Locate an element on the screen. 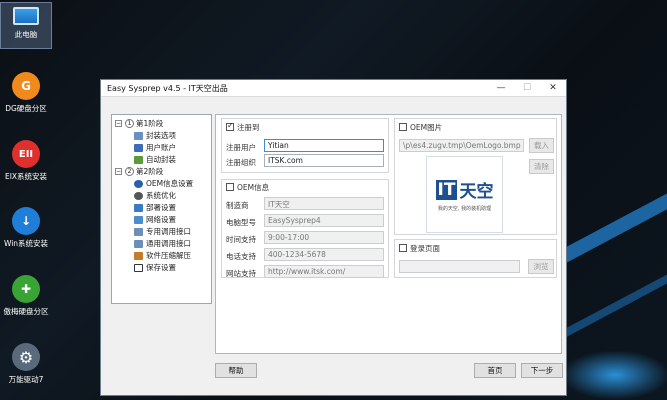 The width and height of the screenshot is (667, 400). tree-item-user-accounts: 用户账户 is located at coordinates (155, 147).